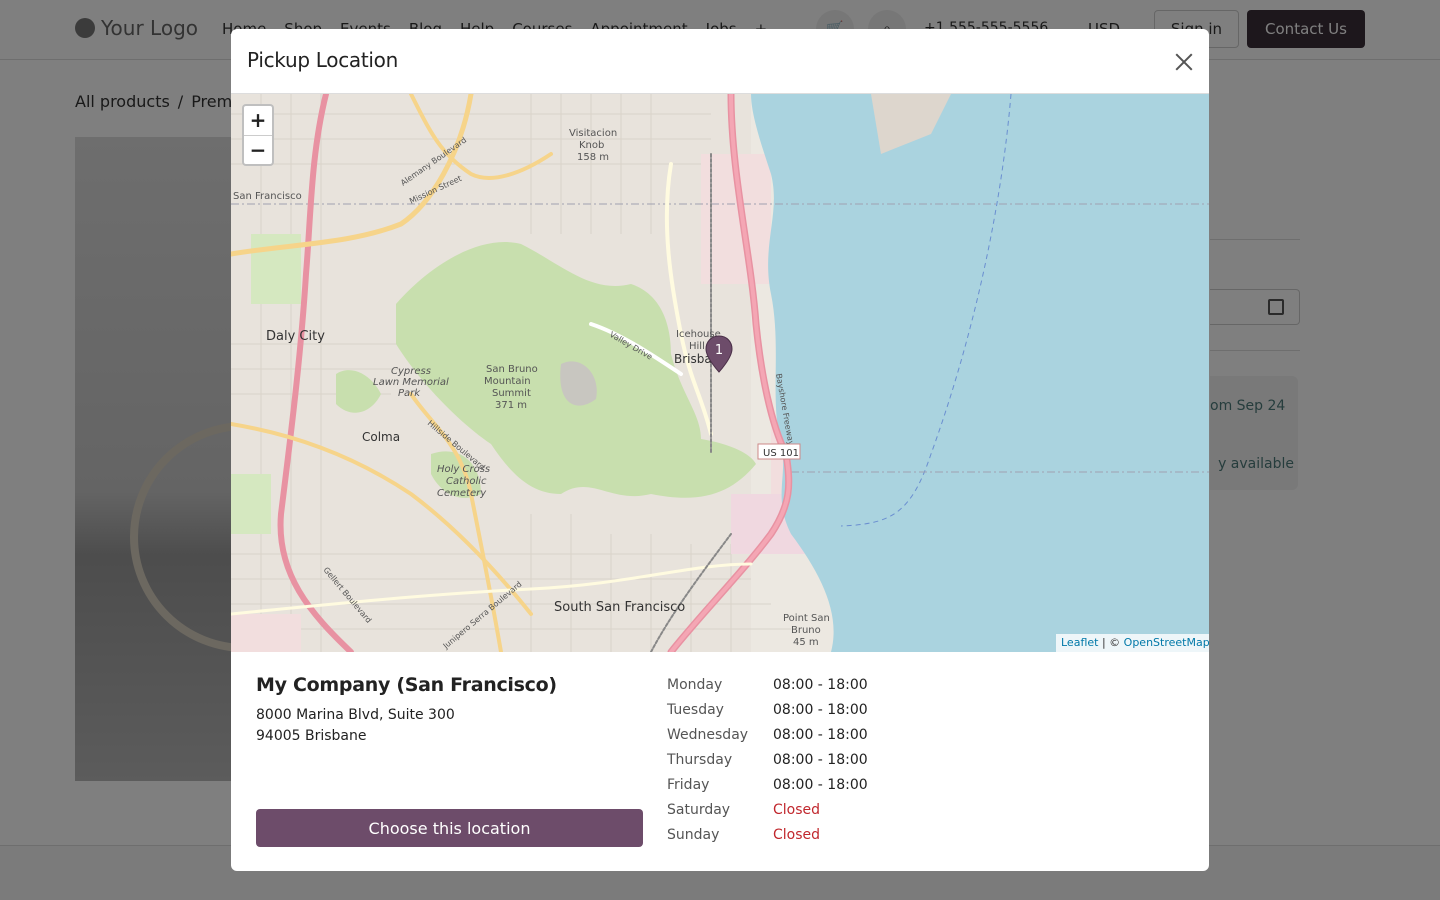 This screenshot has height=900, width=1440. Describe the element at coordinates (695, 685) in the screenshot. I see `hours-day: Monday` at that location.